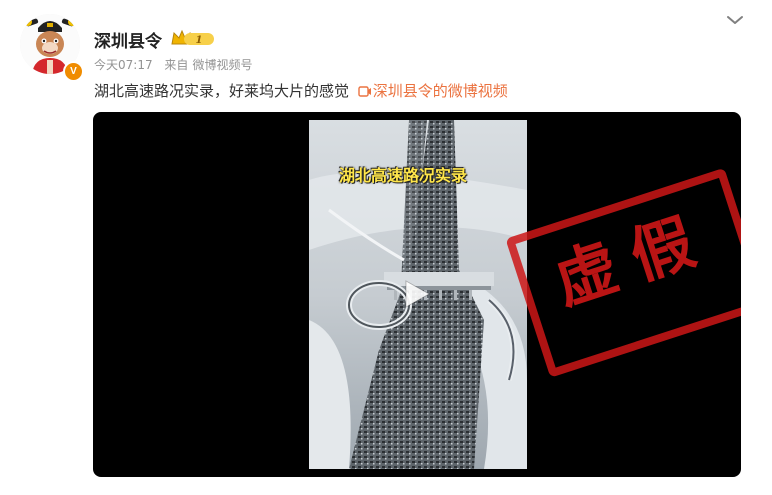  I want to click on play-icon, so click(416, 294).